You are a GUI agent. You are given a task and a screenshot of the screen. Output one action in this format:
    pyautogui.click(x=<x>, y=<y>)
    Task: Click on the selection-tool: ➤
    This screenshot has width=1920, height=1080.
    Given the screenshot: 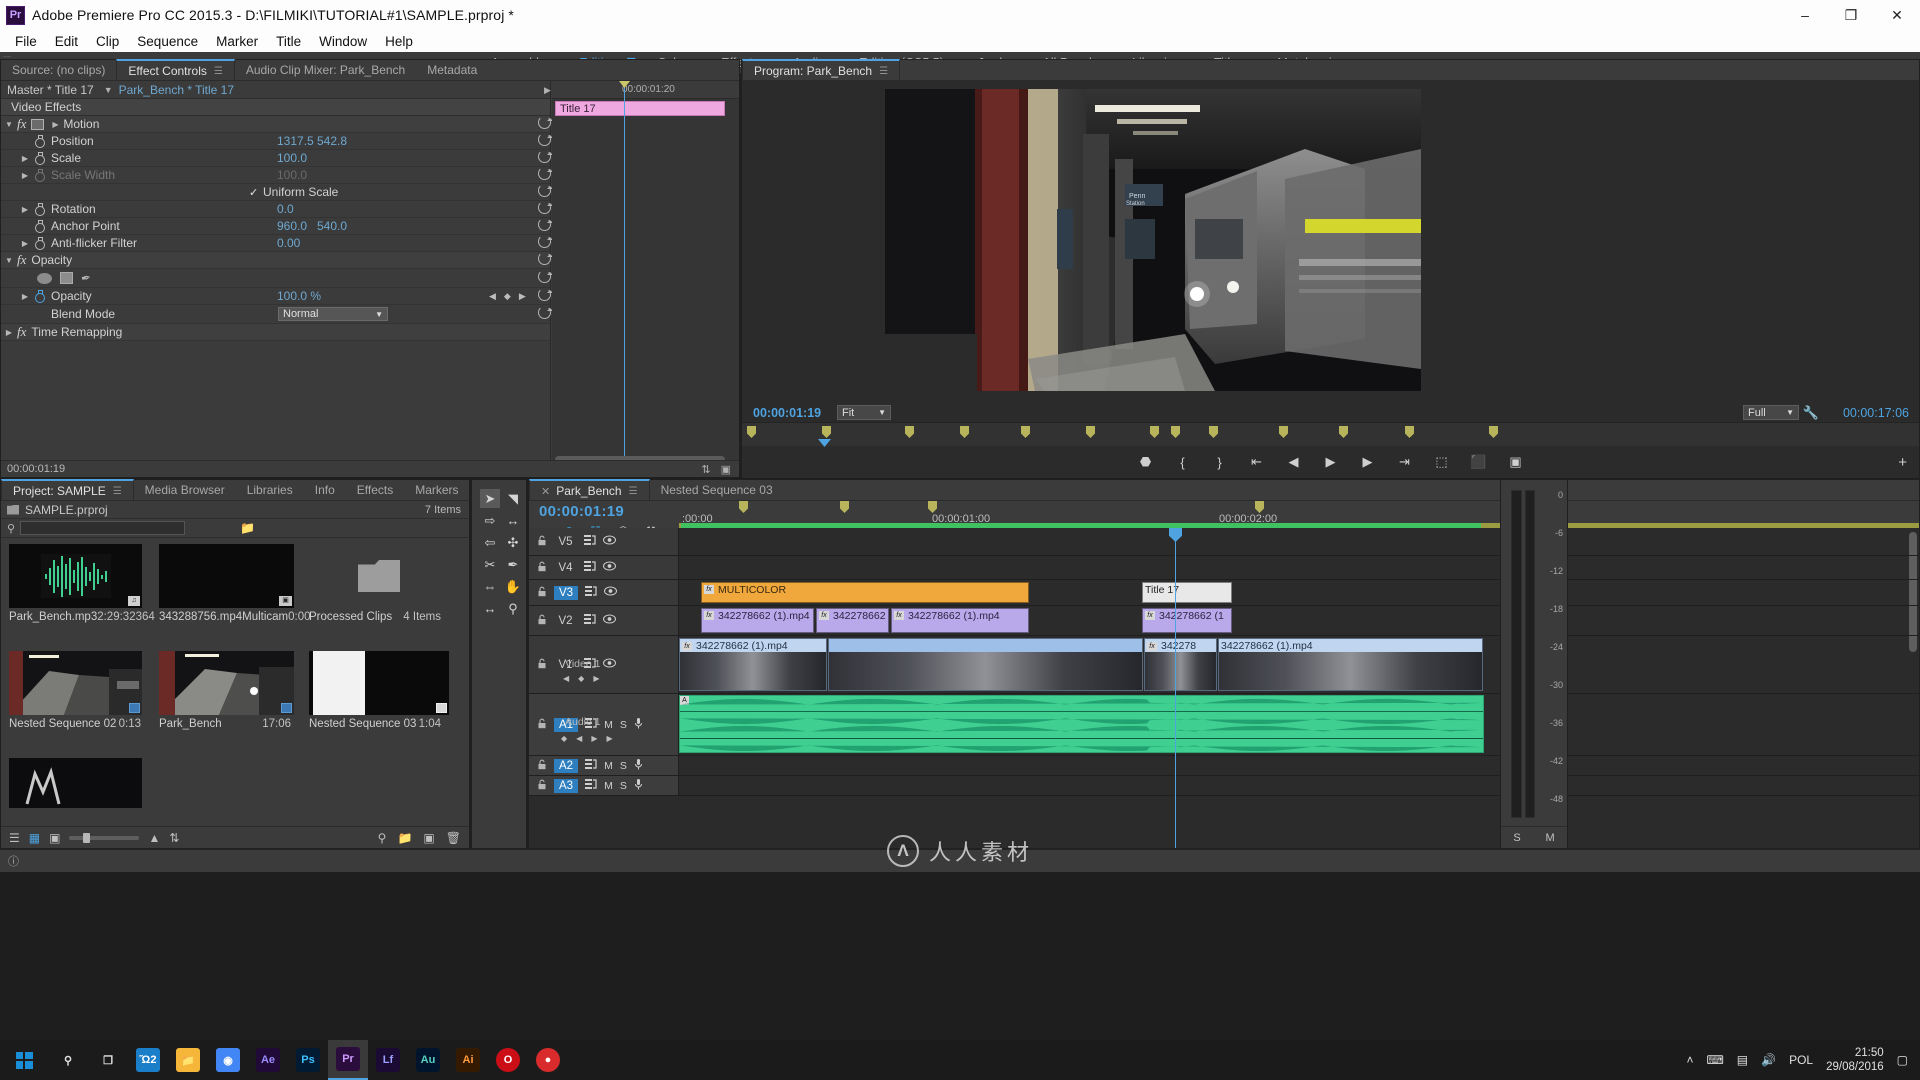 What is the action you would take?
    pyautogui.click(x=490, y=498)
    